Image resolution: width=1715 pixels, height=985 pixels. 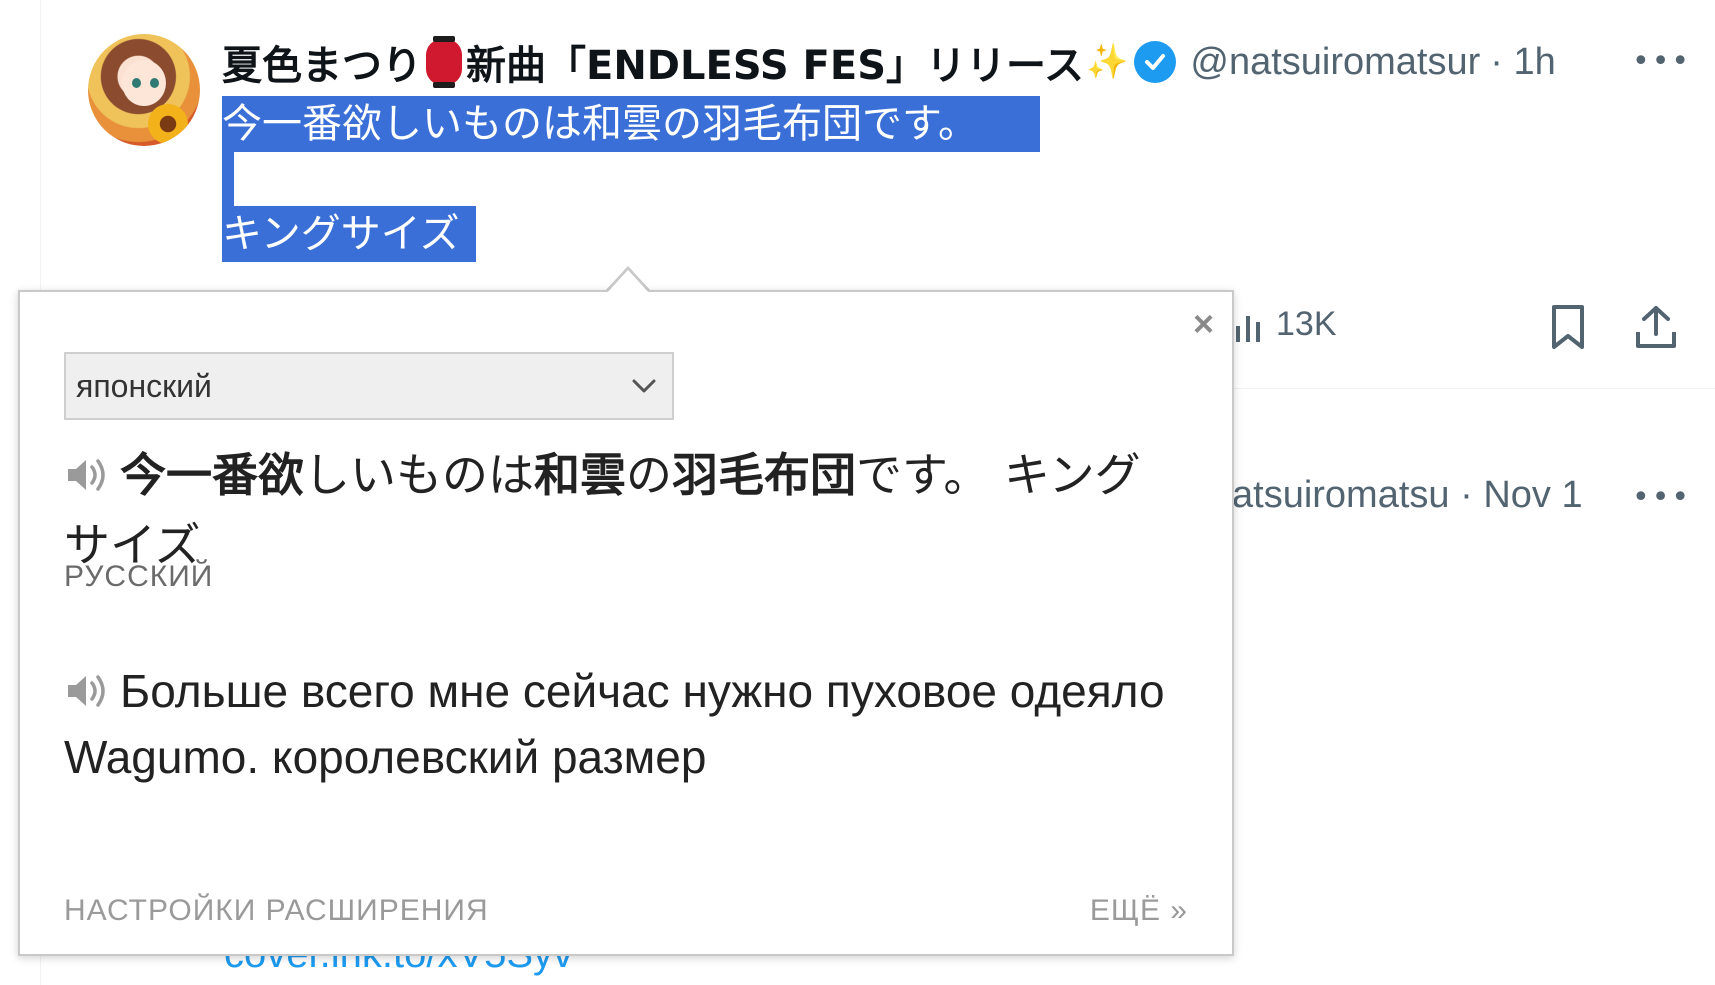 I want to click on views-icon, so click(x=1248, y=328).